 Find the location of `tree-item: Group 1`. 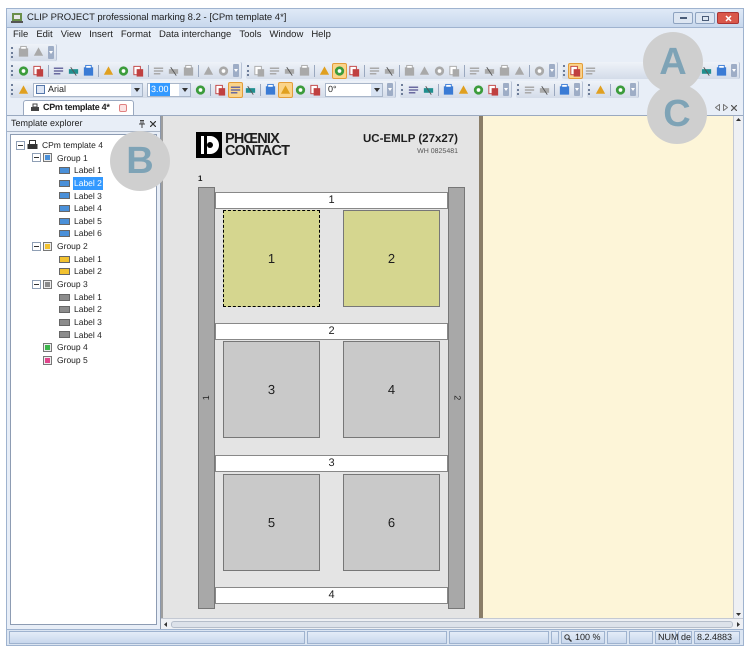

tree-item: Group 1 is located at coordinates (72, 158).